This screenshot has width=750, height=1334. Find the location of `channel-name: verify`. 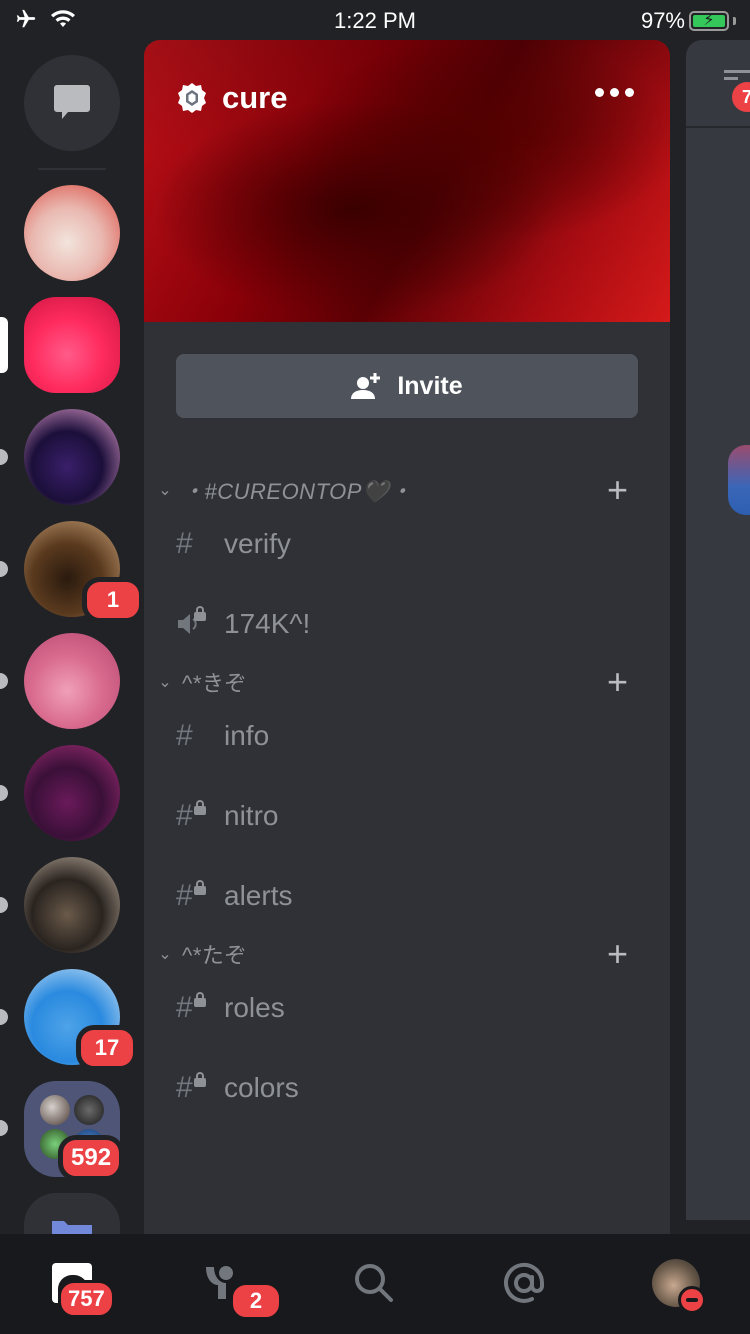

channel-name: verify is located at coordinates (257, 543).